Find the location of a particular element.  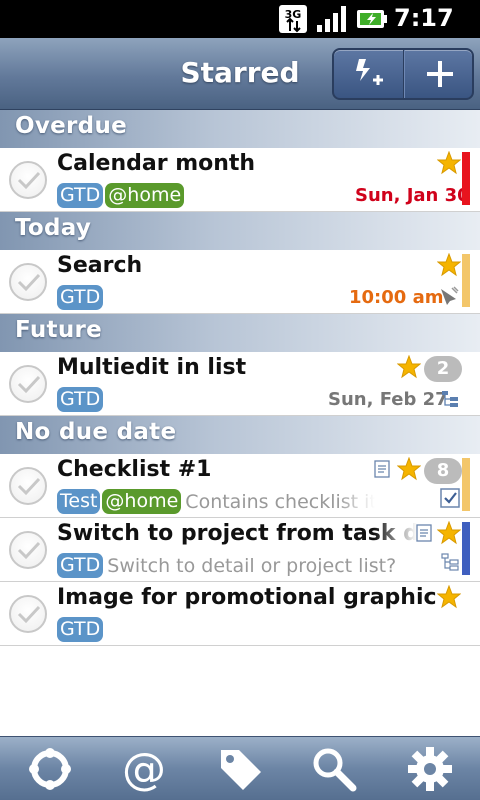

bottom-toolbar: @ is located at coordinates (240, 768).